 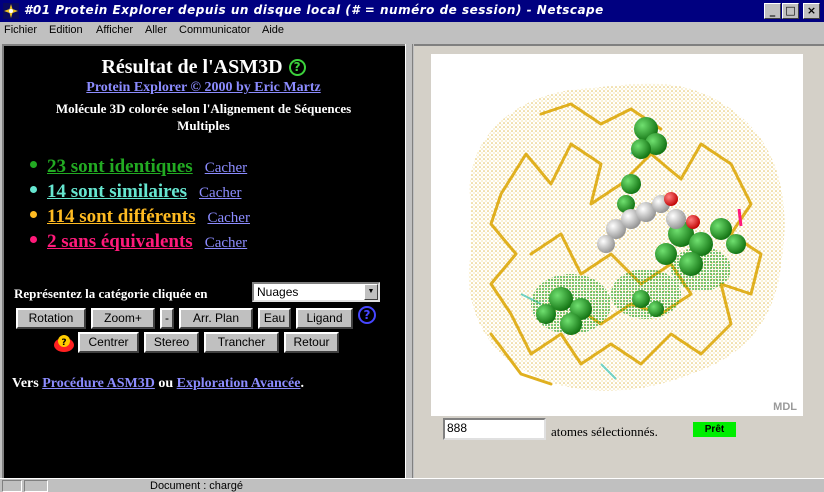 I want to click on chevron-down-icon: ▼, so click(x=371, y=292).